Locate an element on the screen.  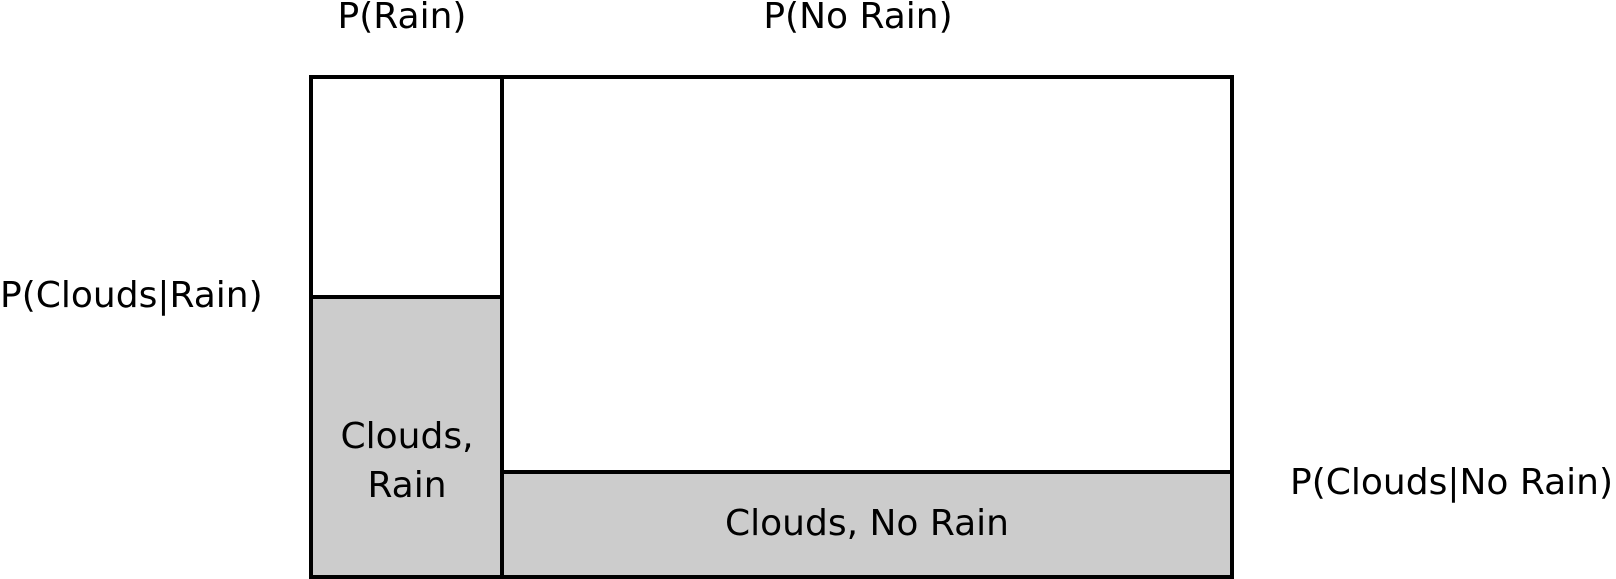
p-clouds-given-rain-label: P(Clouds|Rain) is located at coordinates (131, 295).